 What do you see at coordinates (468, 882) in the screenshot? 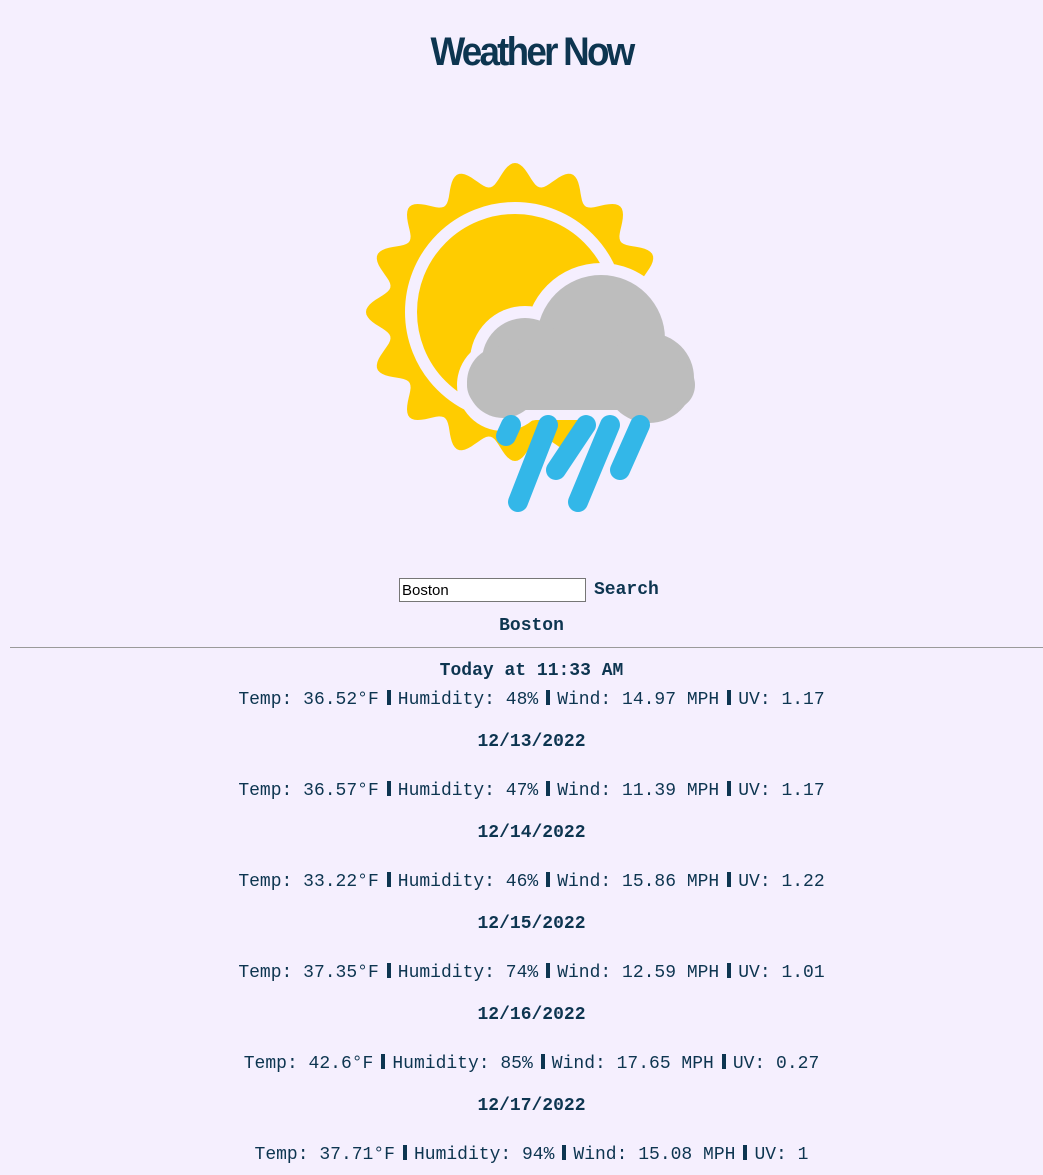
I see `humidity-value: Humidity: 46%` at bounding box center [468, 882].